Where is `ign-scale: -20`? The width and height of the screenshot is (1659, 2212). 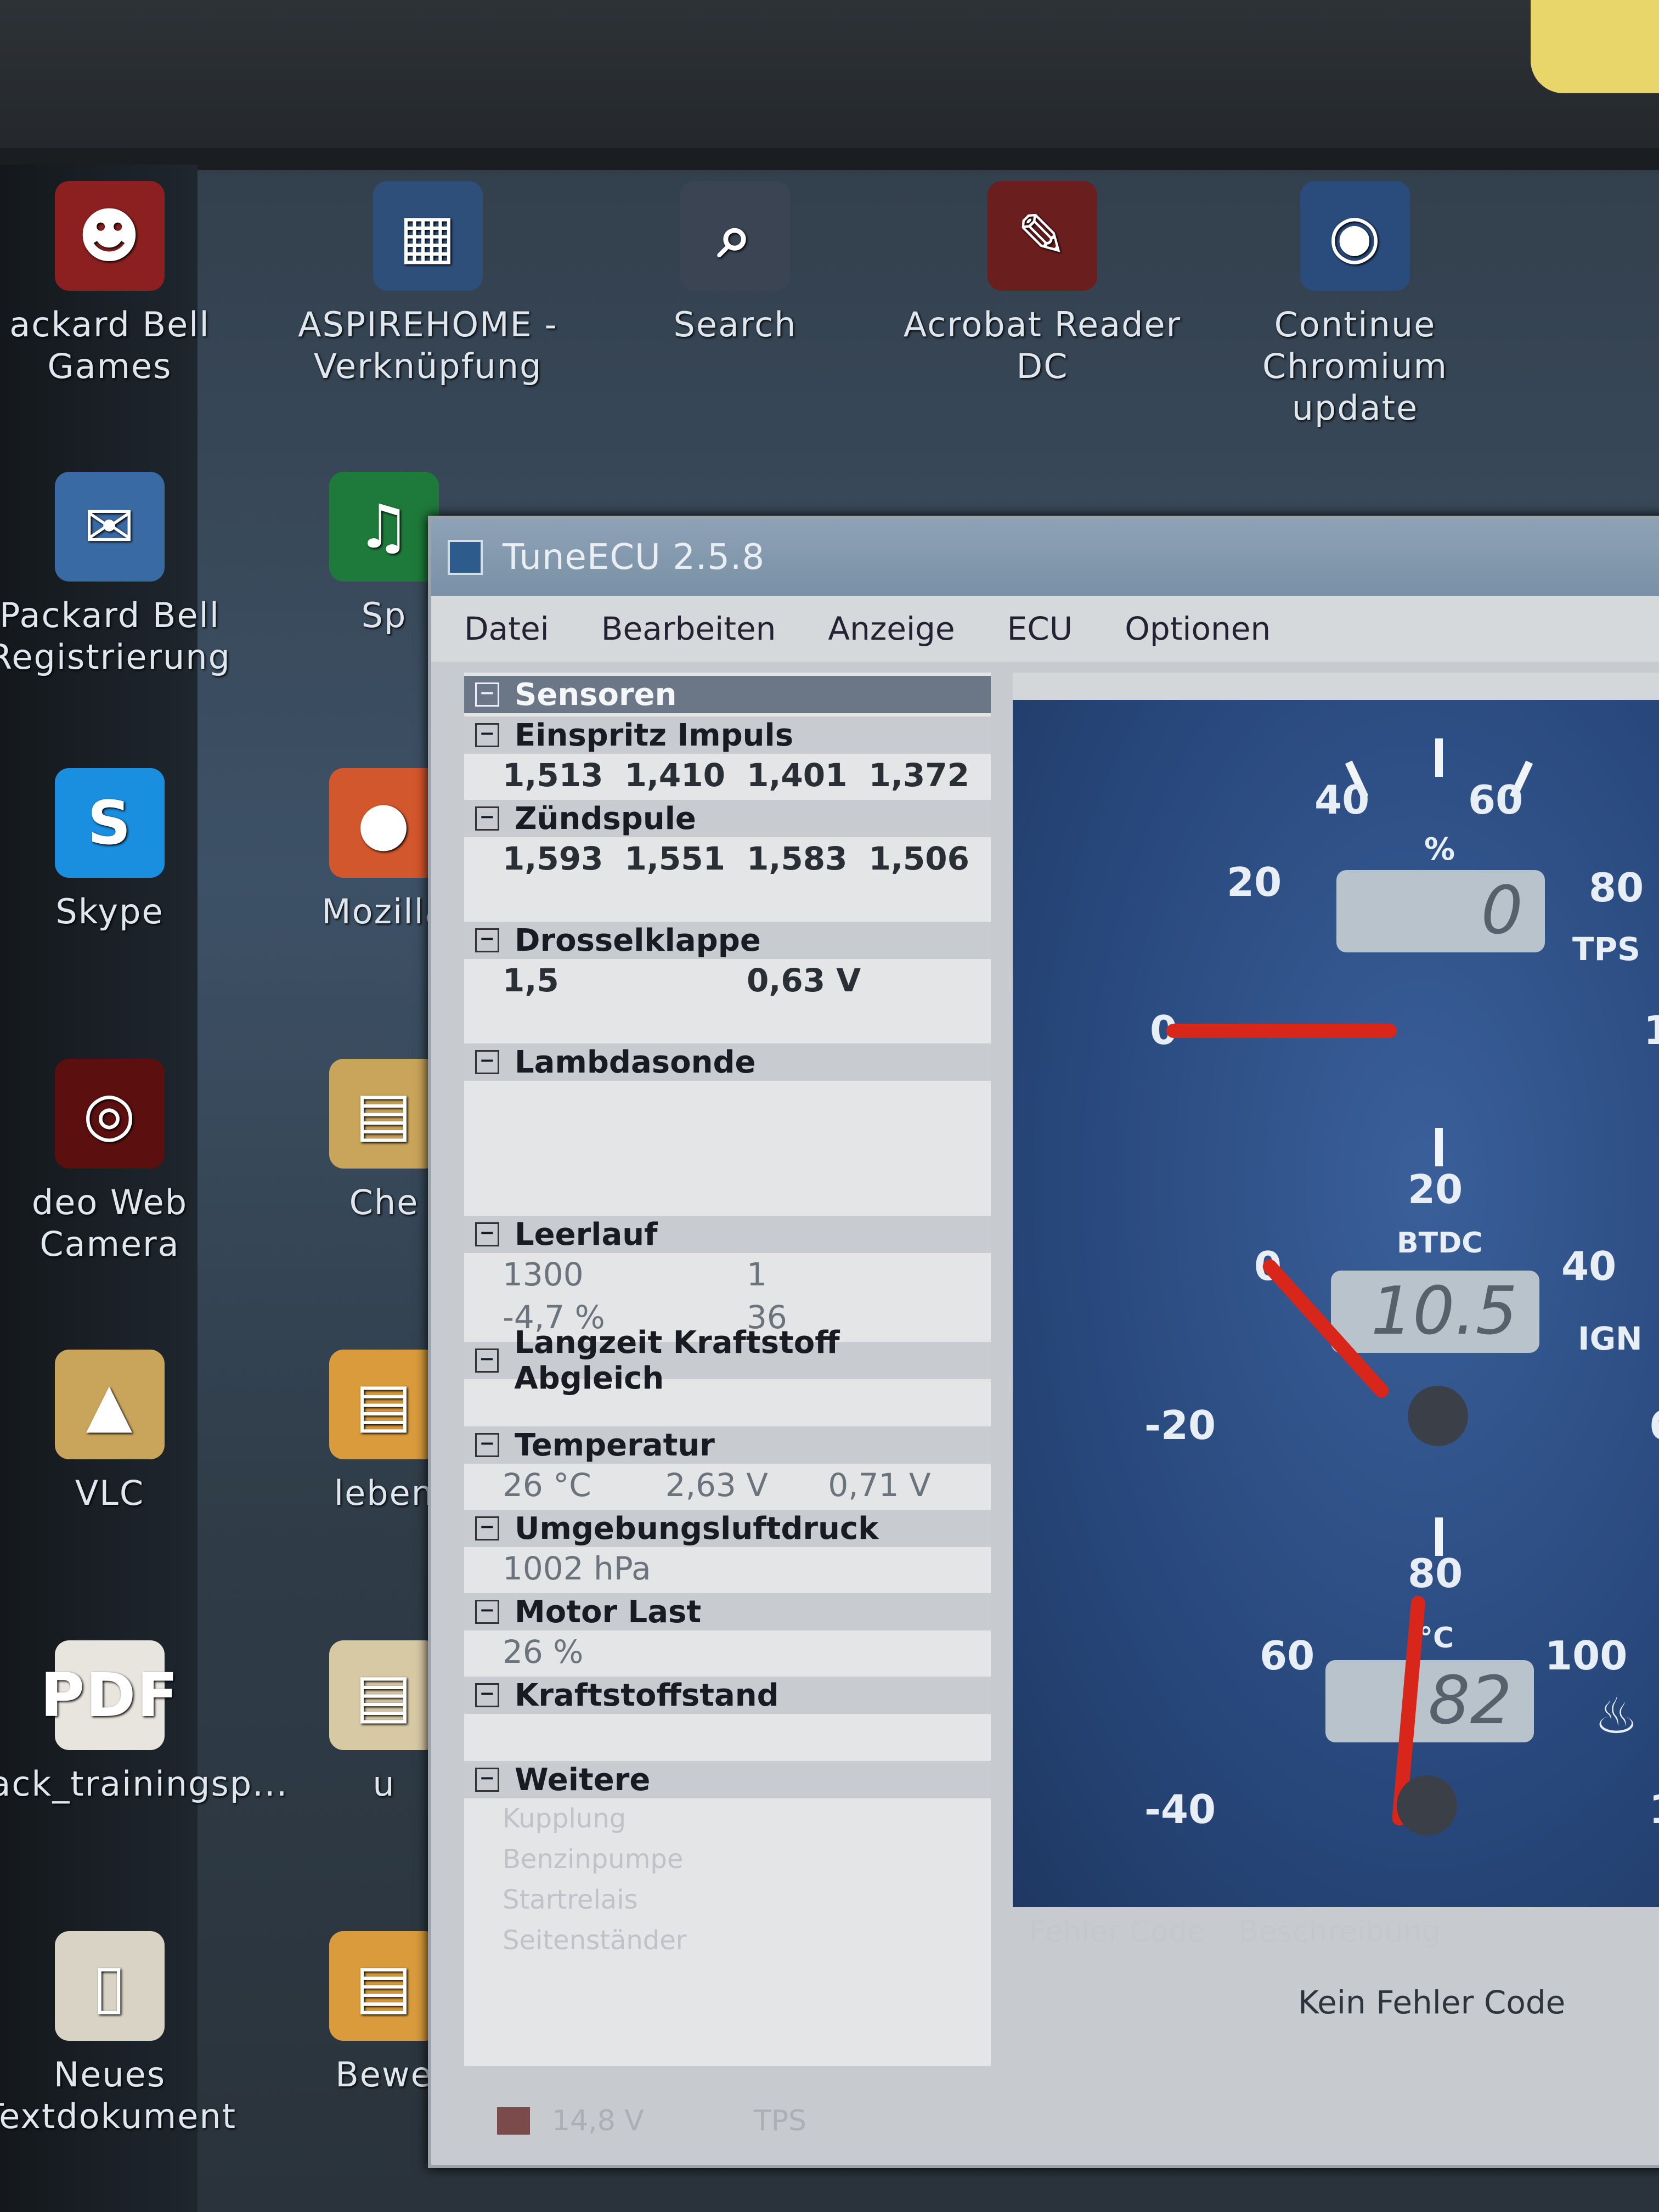 ign-scale: -20 is located at coordinates (1180, 1425).